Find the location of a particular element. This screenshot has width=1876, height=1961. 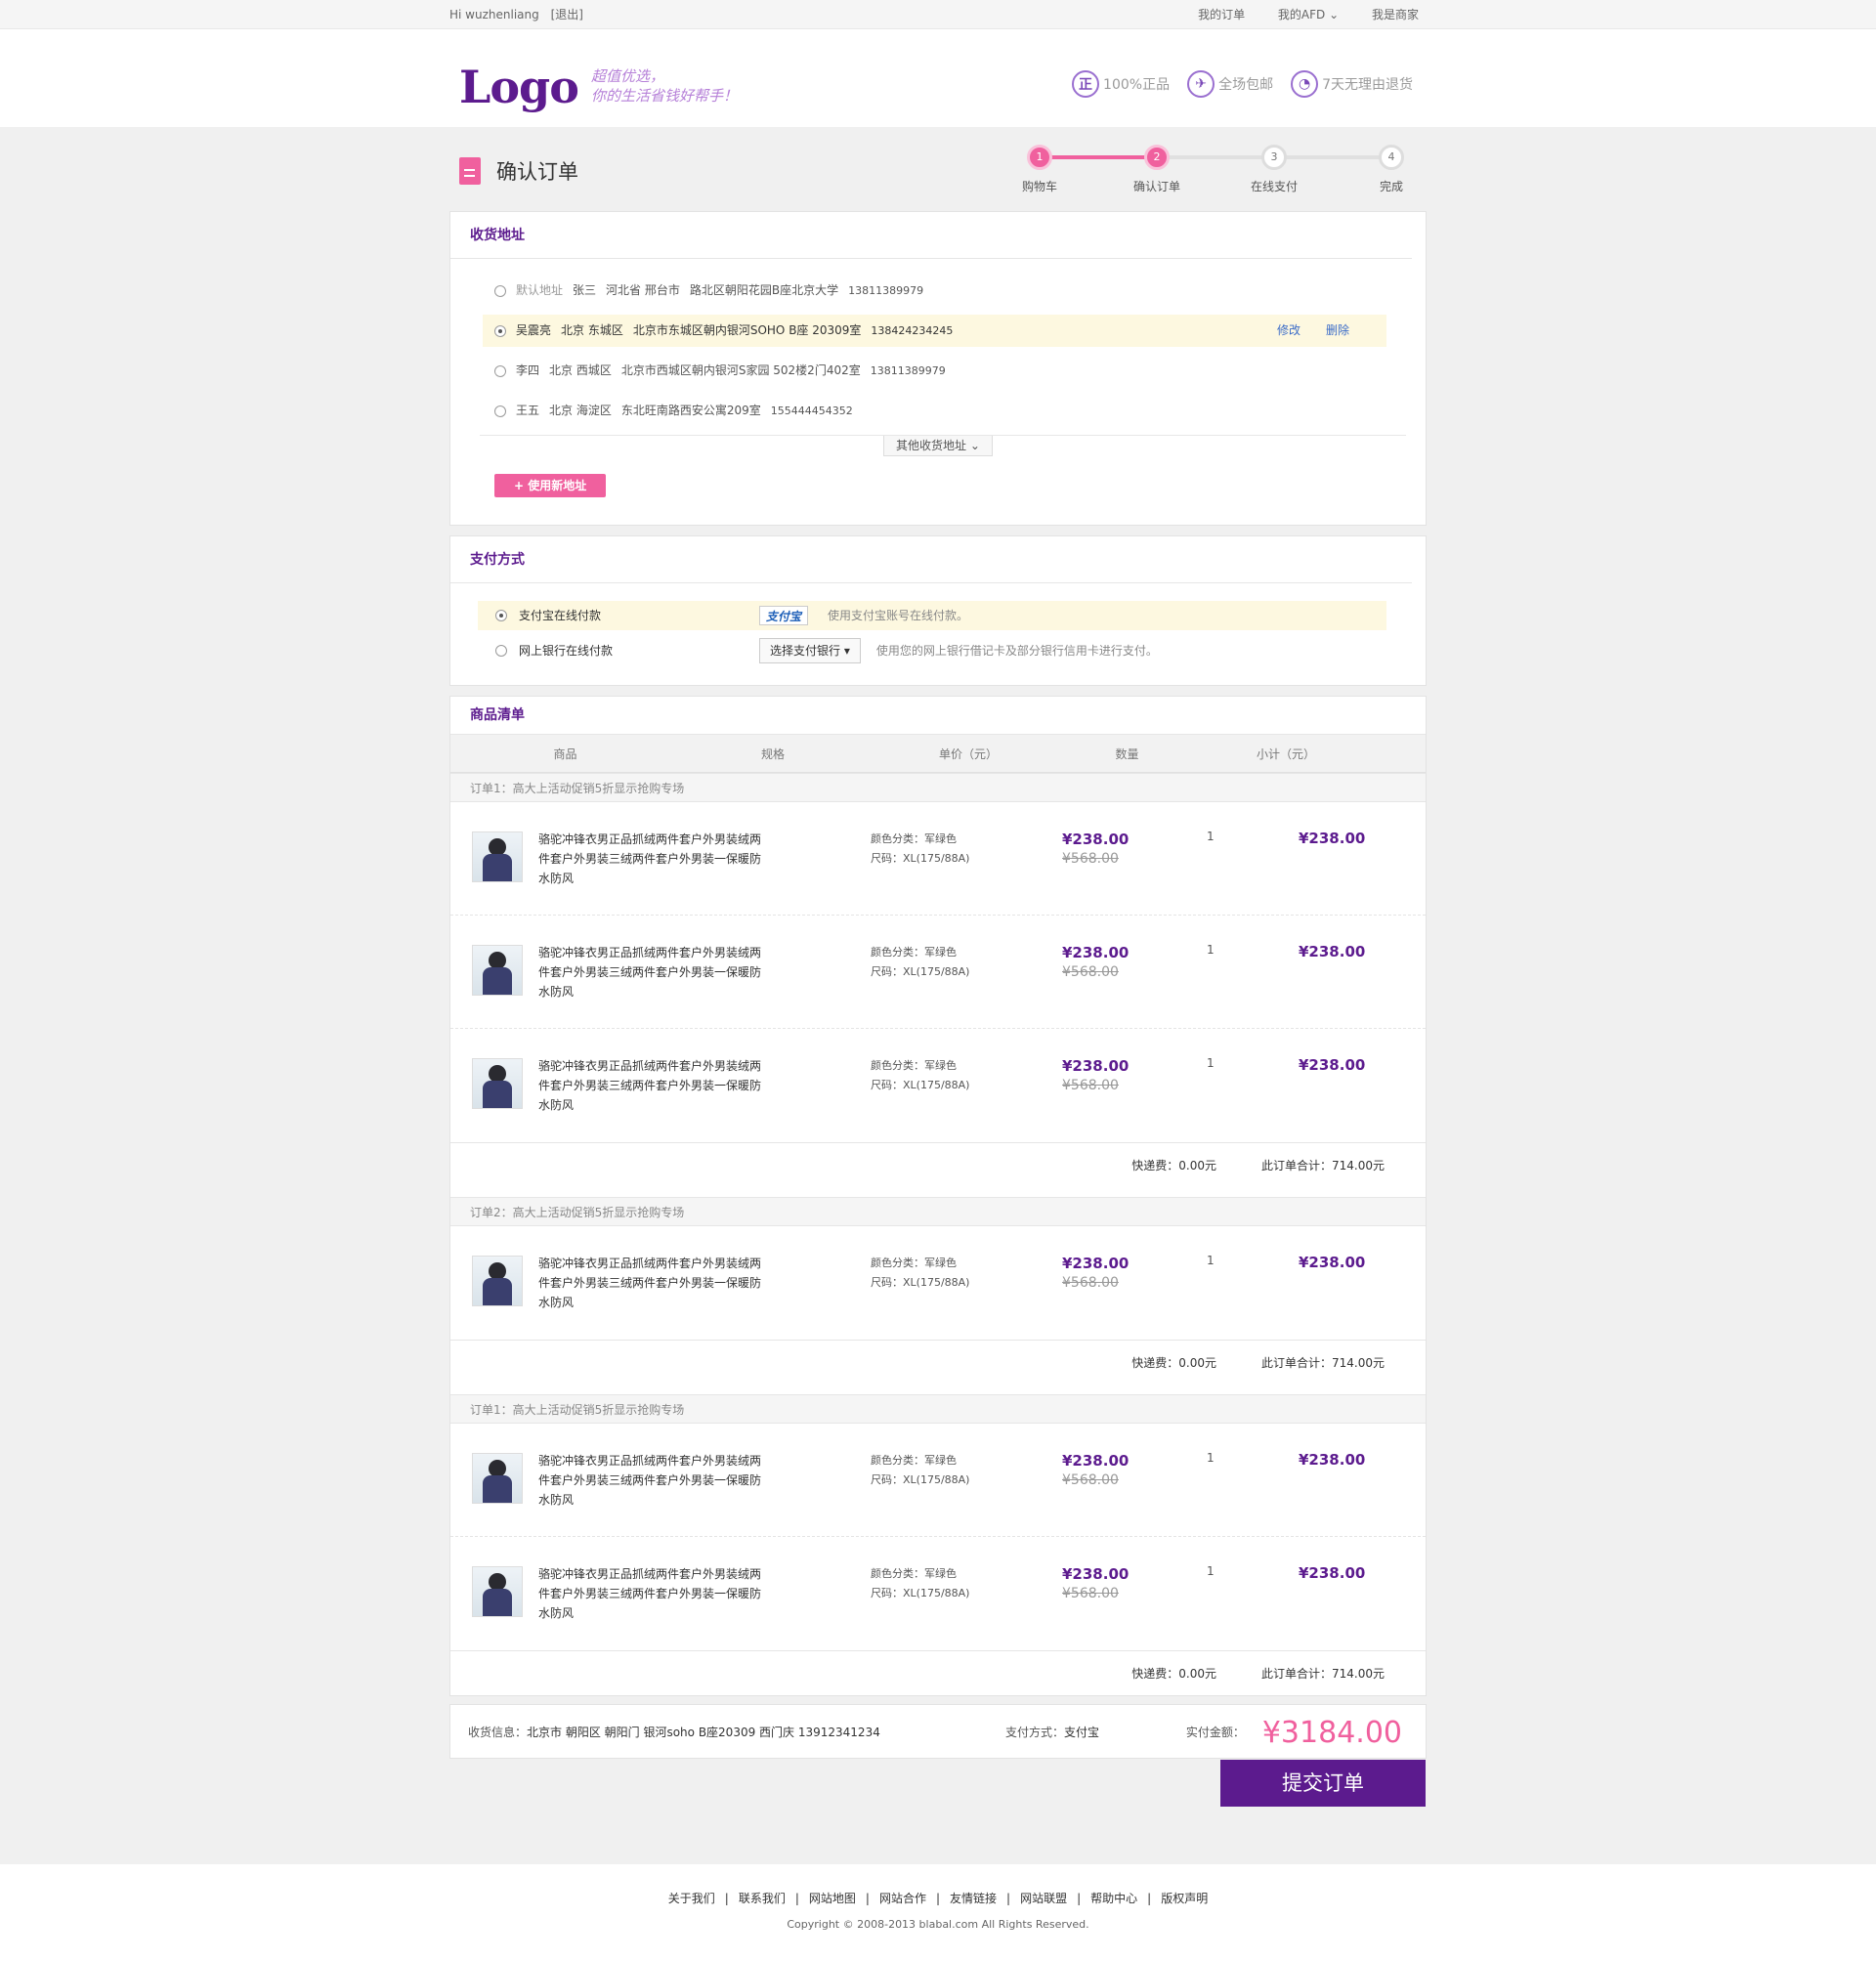

address-region: 北京 海淀区 is located at coordinates (580, 411).